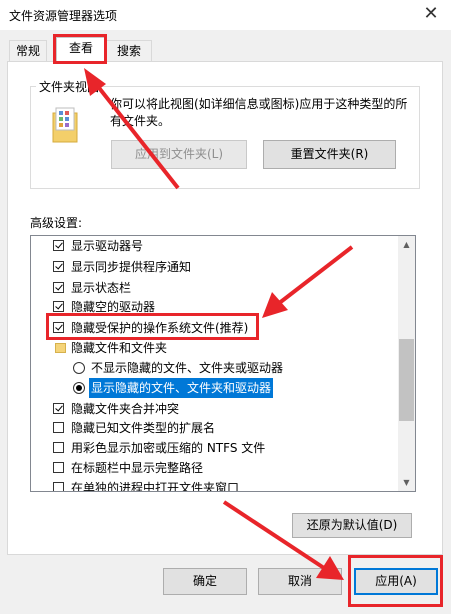 The width and height of the screenshot is (451, 614). I want to click on list-item-label: 用彩色显示加密或压缩的 NTFS 文件, so click(168, 448).